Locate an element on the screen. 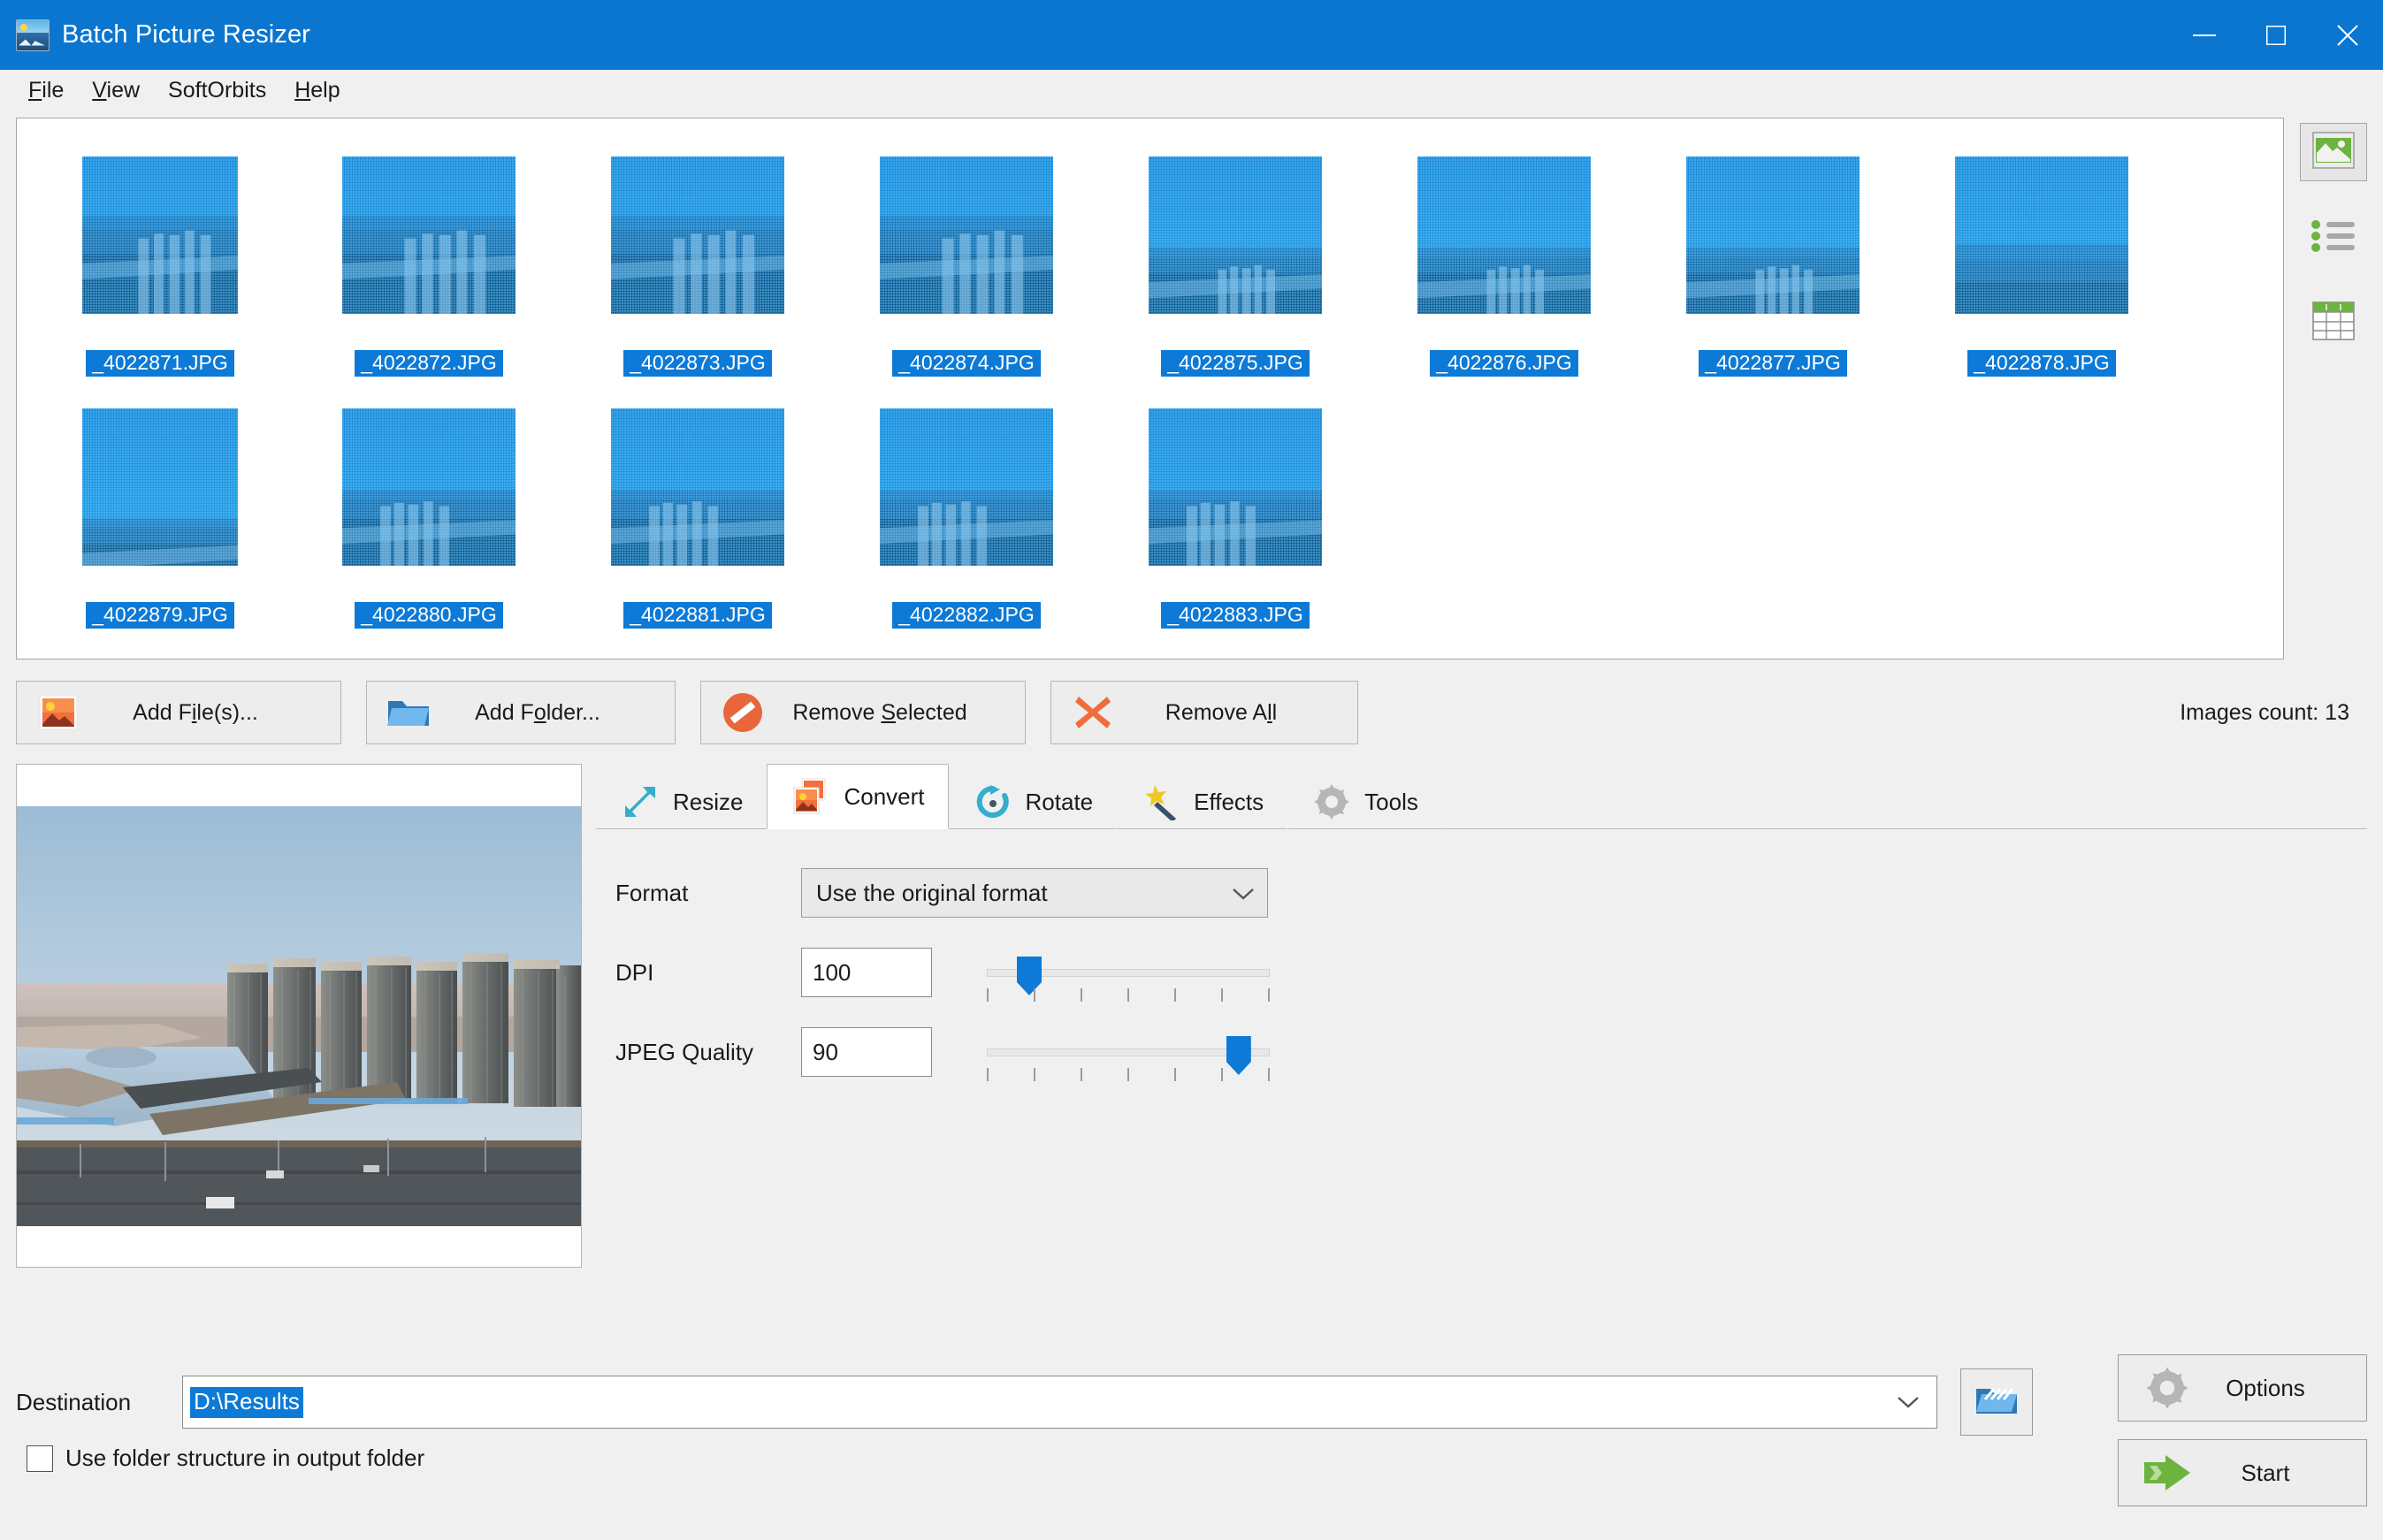 This screenshot has width=2383, height=1540. dpi-input: 100 is located at coordinates (867, 973).